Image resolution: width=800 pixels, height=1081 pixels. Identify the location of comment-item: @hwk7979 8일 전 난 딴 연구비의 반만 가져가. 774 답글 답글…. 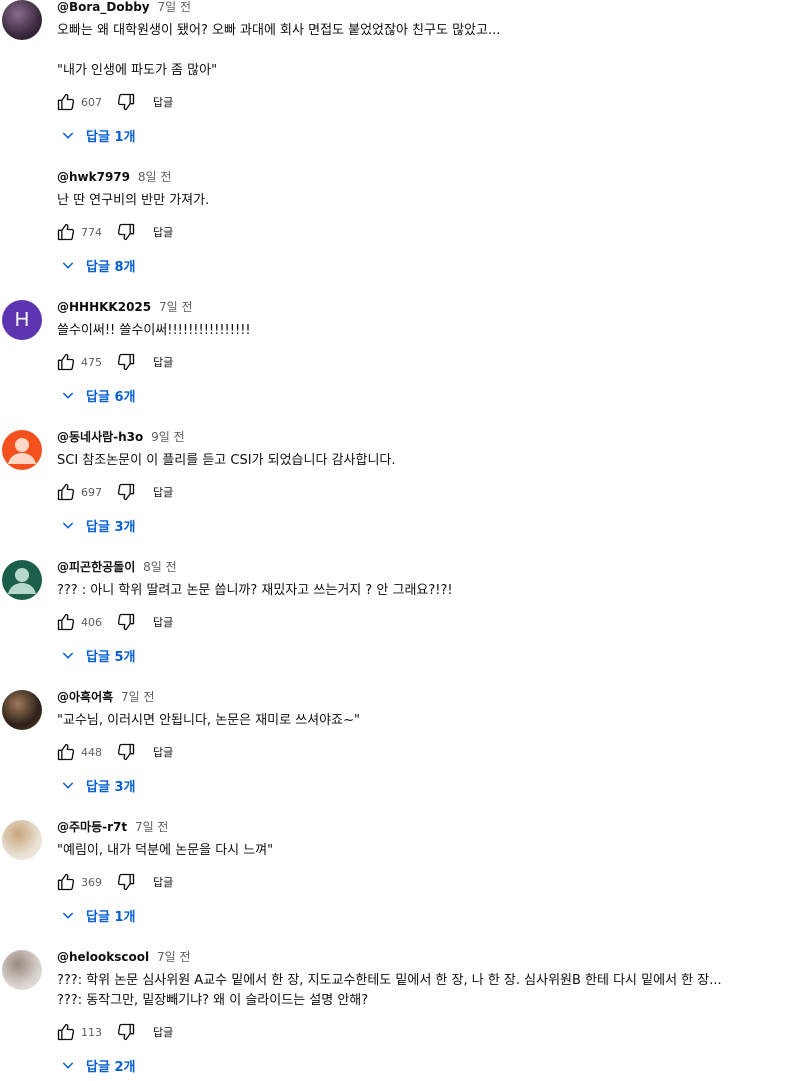
(400, 235).